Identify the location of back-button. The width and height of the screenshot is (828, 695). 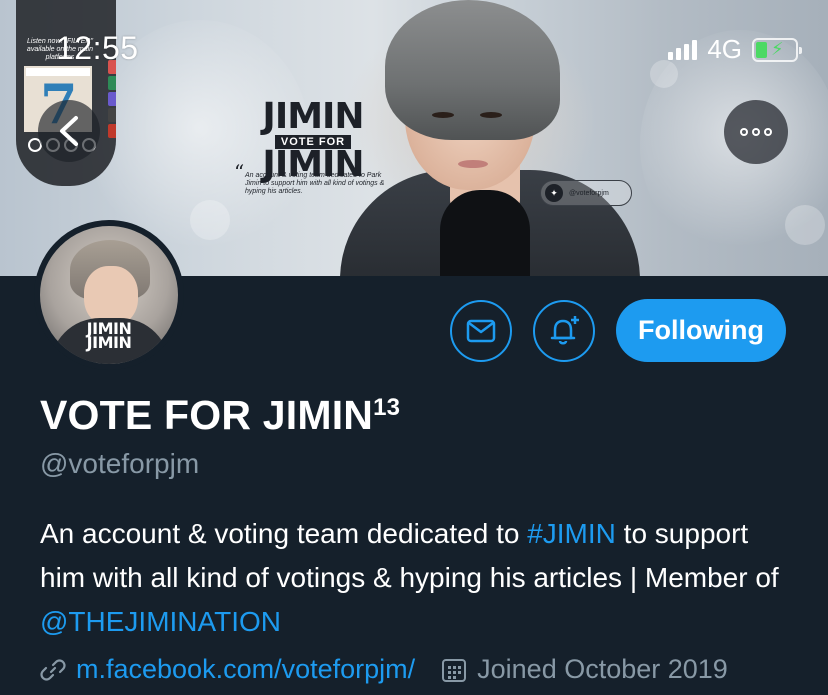
(69, 131).